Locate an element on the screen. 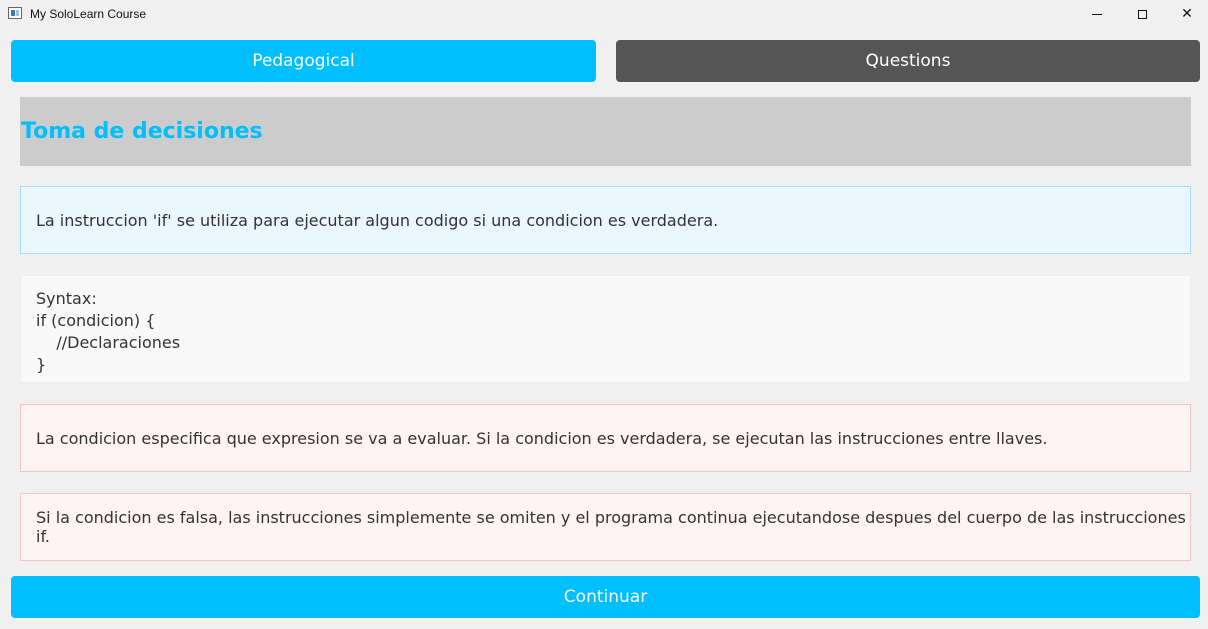 This screenshot has height=629, width=1208. lesson-header: Toma de decisiones is located at coordinates (605, 131).